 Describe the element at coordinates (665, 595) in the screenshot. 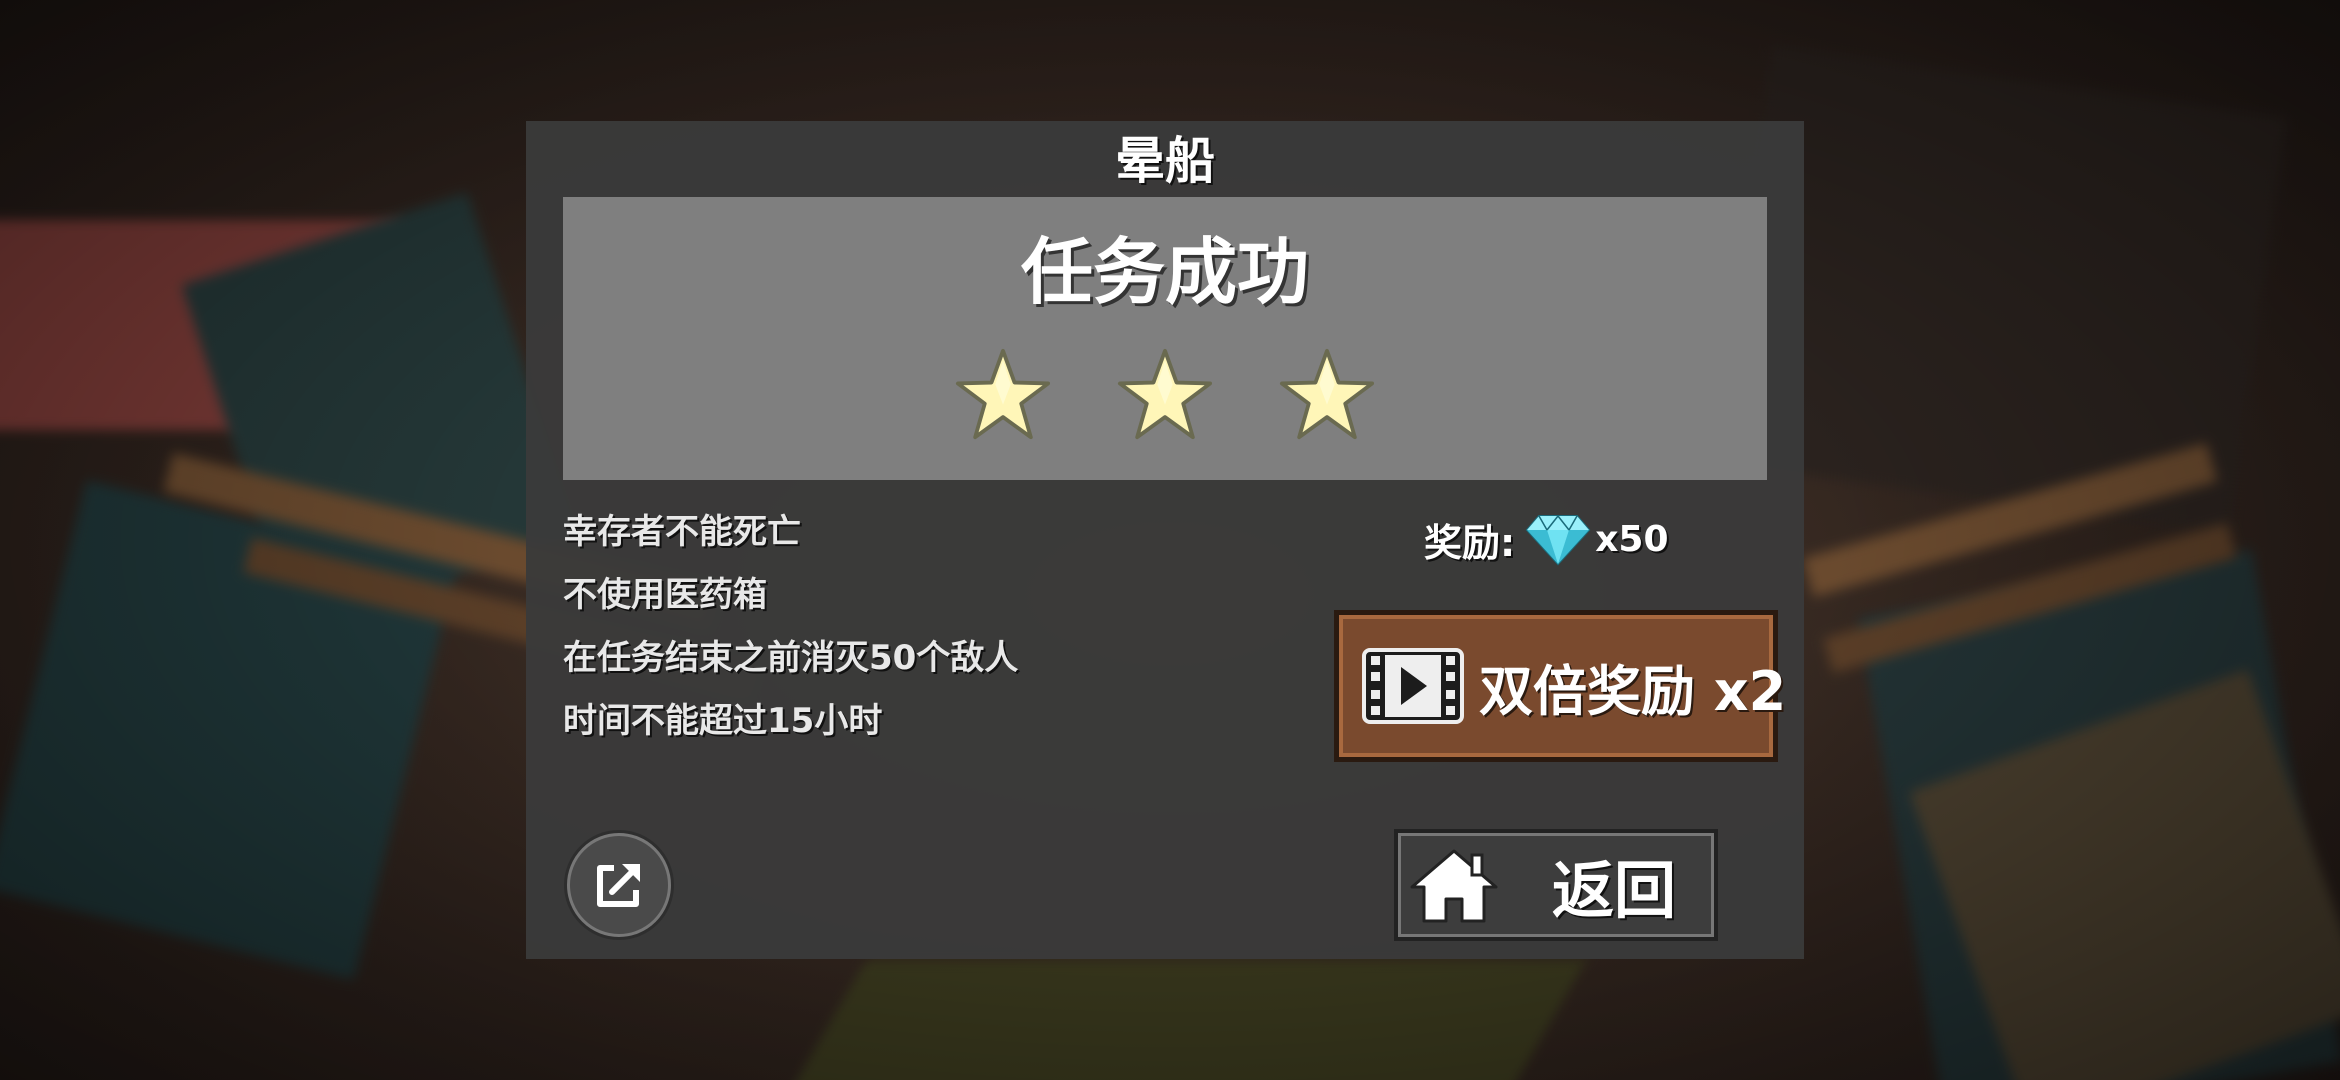

I see `objective-item: 不使用医药箱` at that location.